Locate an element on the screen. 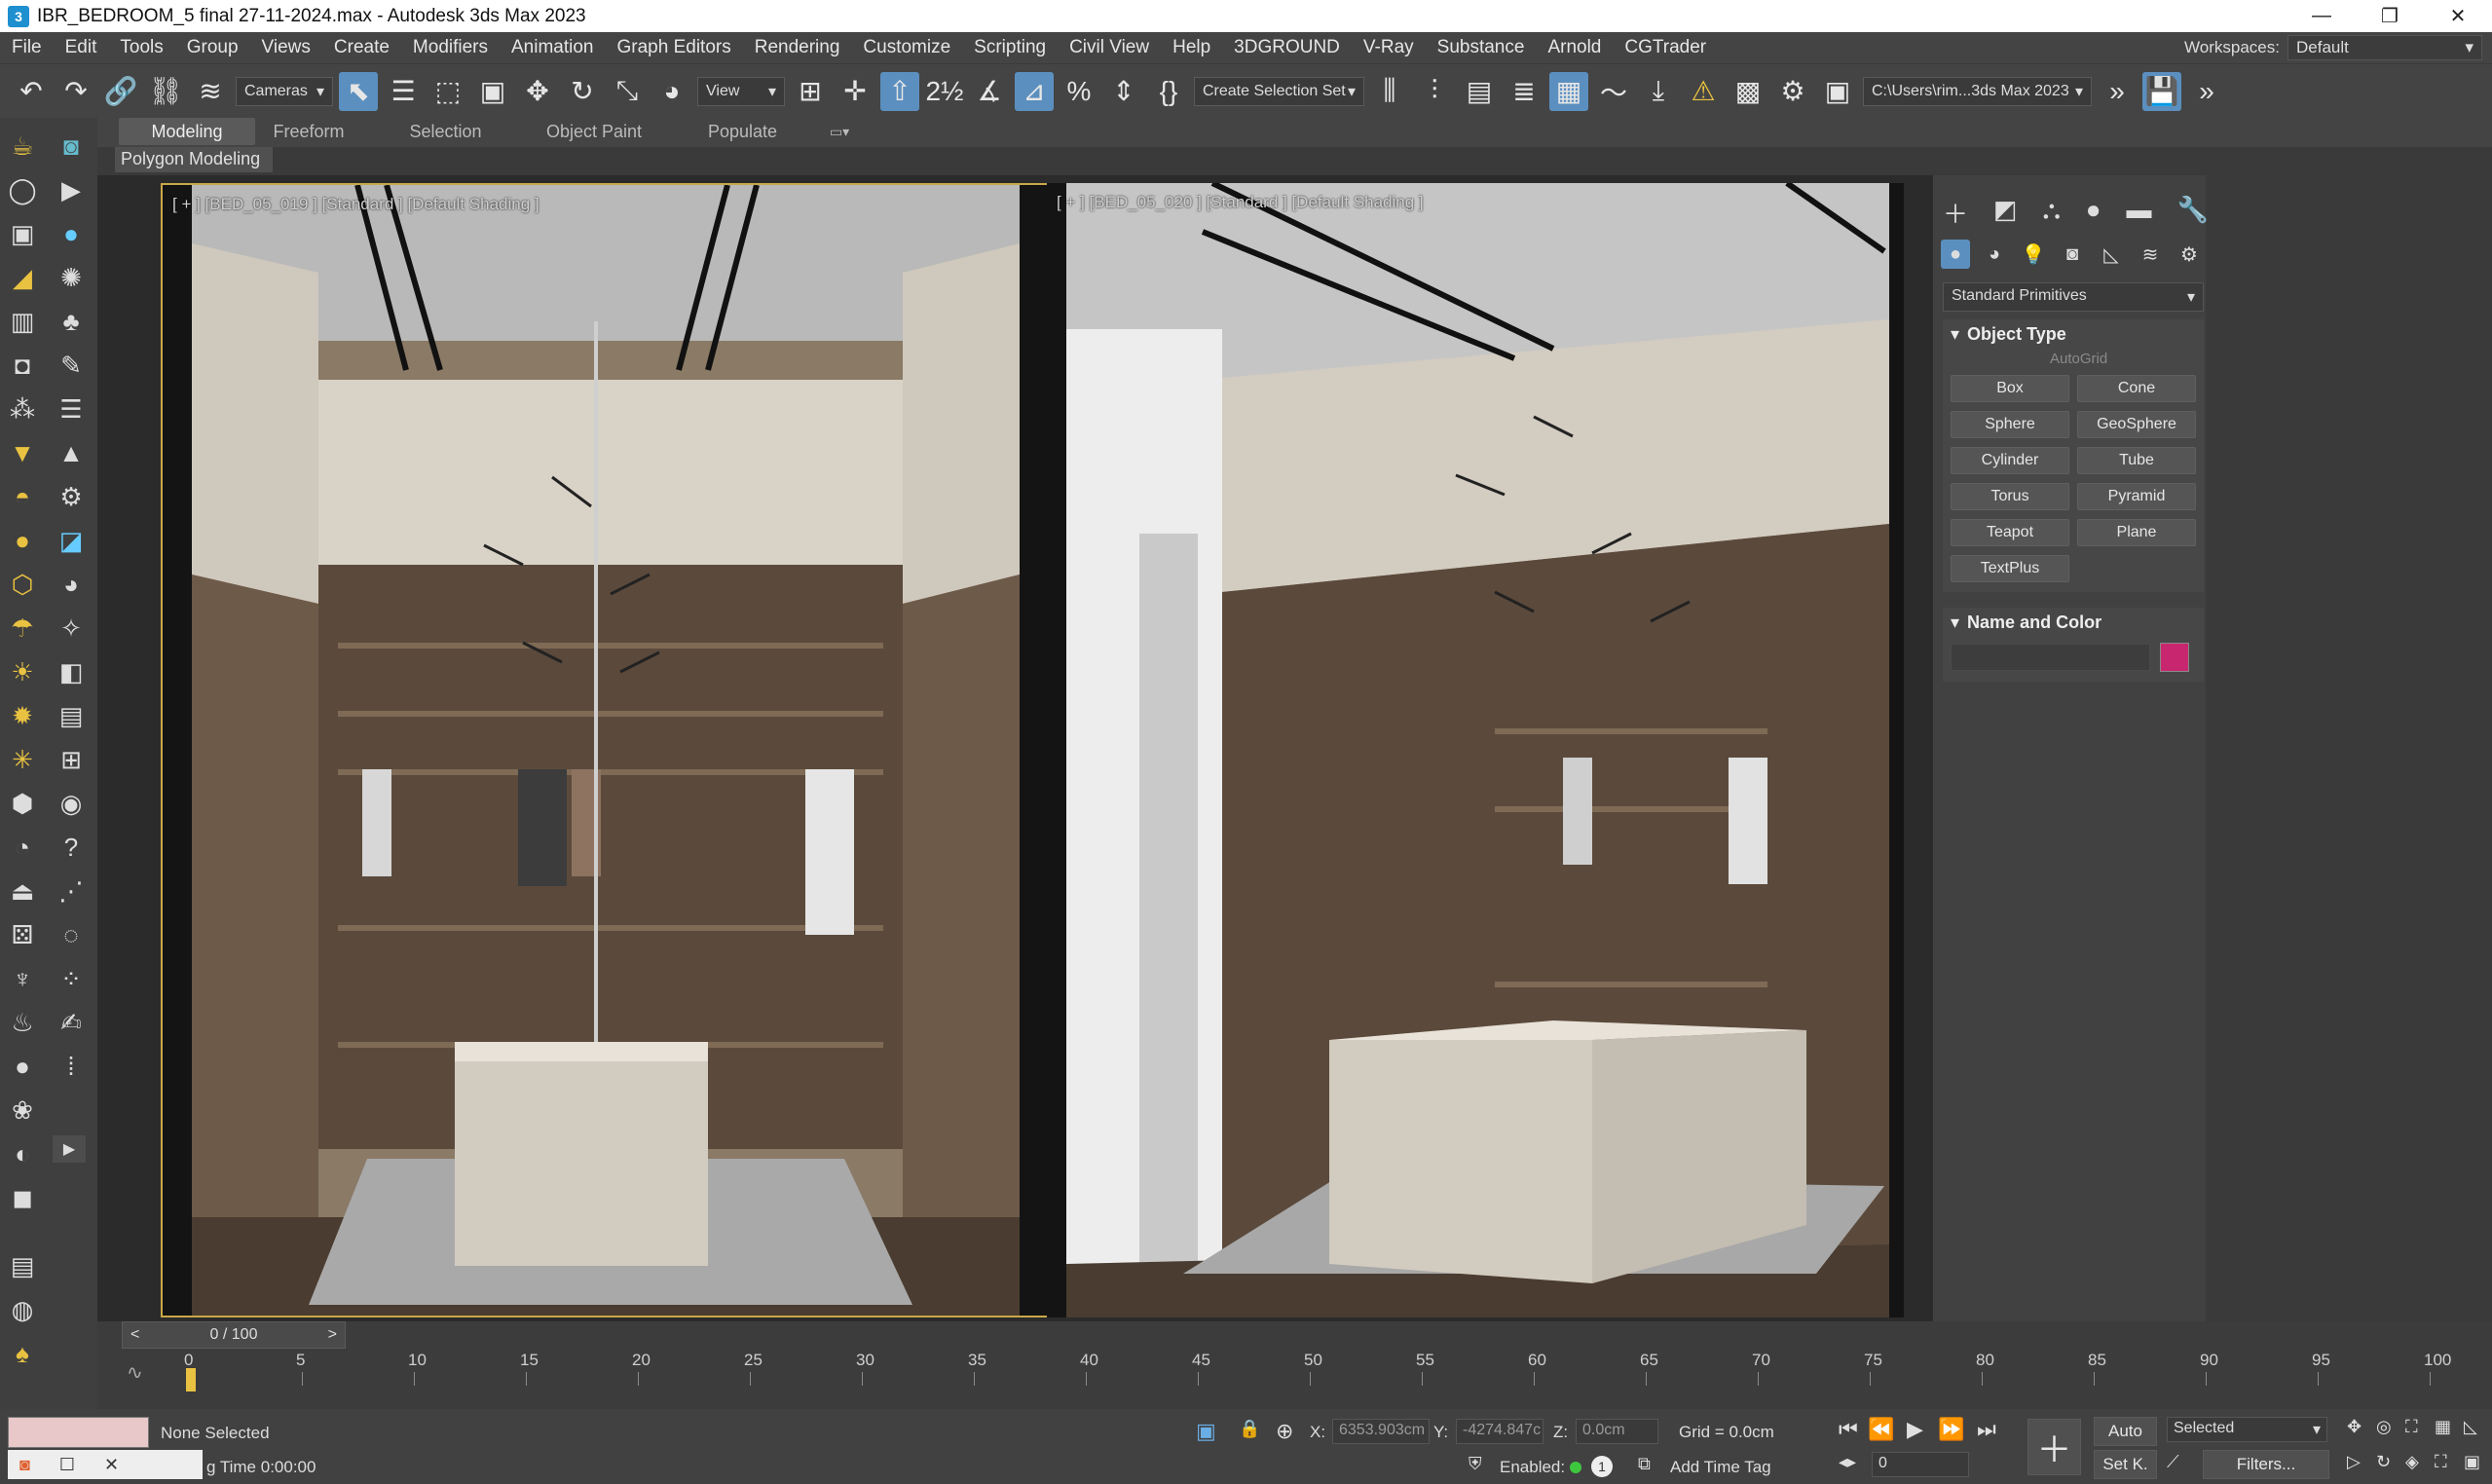 The height and width of the screenshot is (1484, 2492). utilities-tab-icon: 🔧 is located at coordinates (2193, 213).